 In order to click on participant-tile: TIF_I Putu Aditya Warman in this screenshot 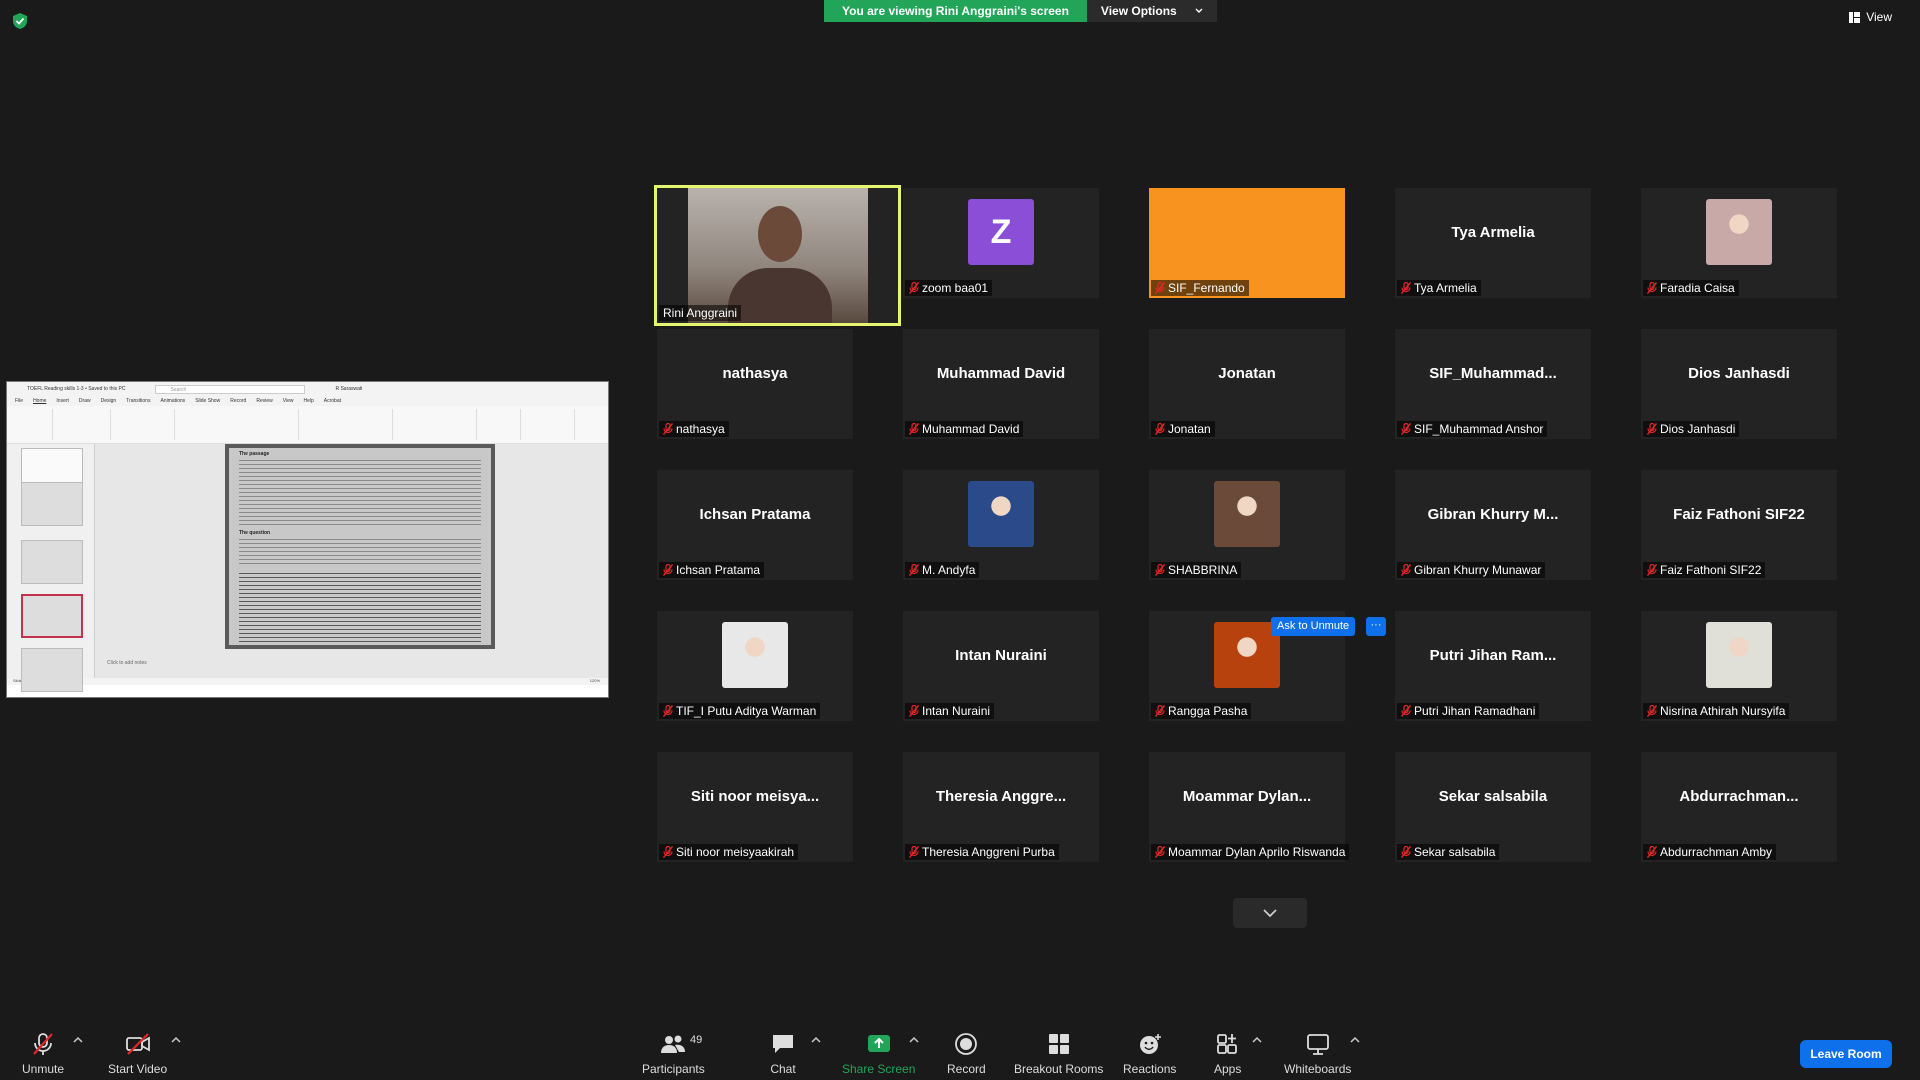, I will do `click(755, 666)`.